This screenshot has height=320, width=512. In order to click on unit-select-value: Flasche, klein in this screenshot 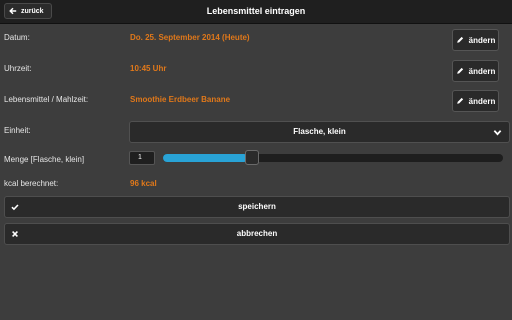, I will do `click(319, 131)`.